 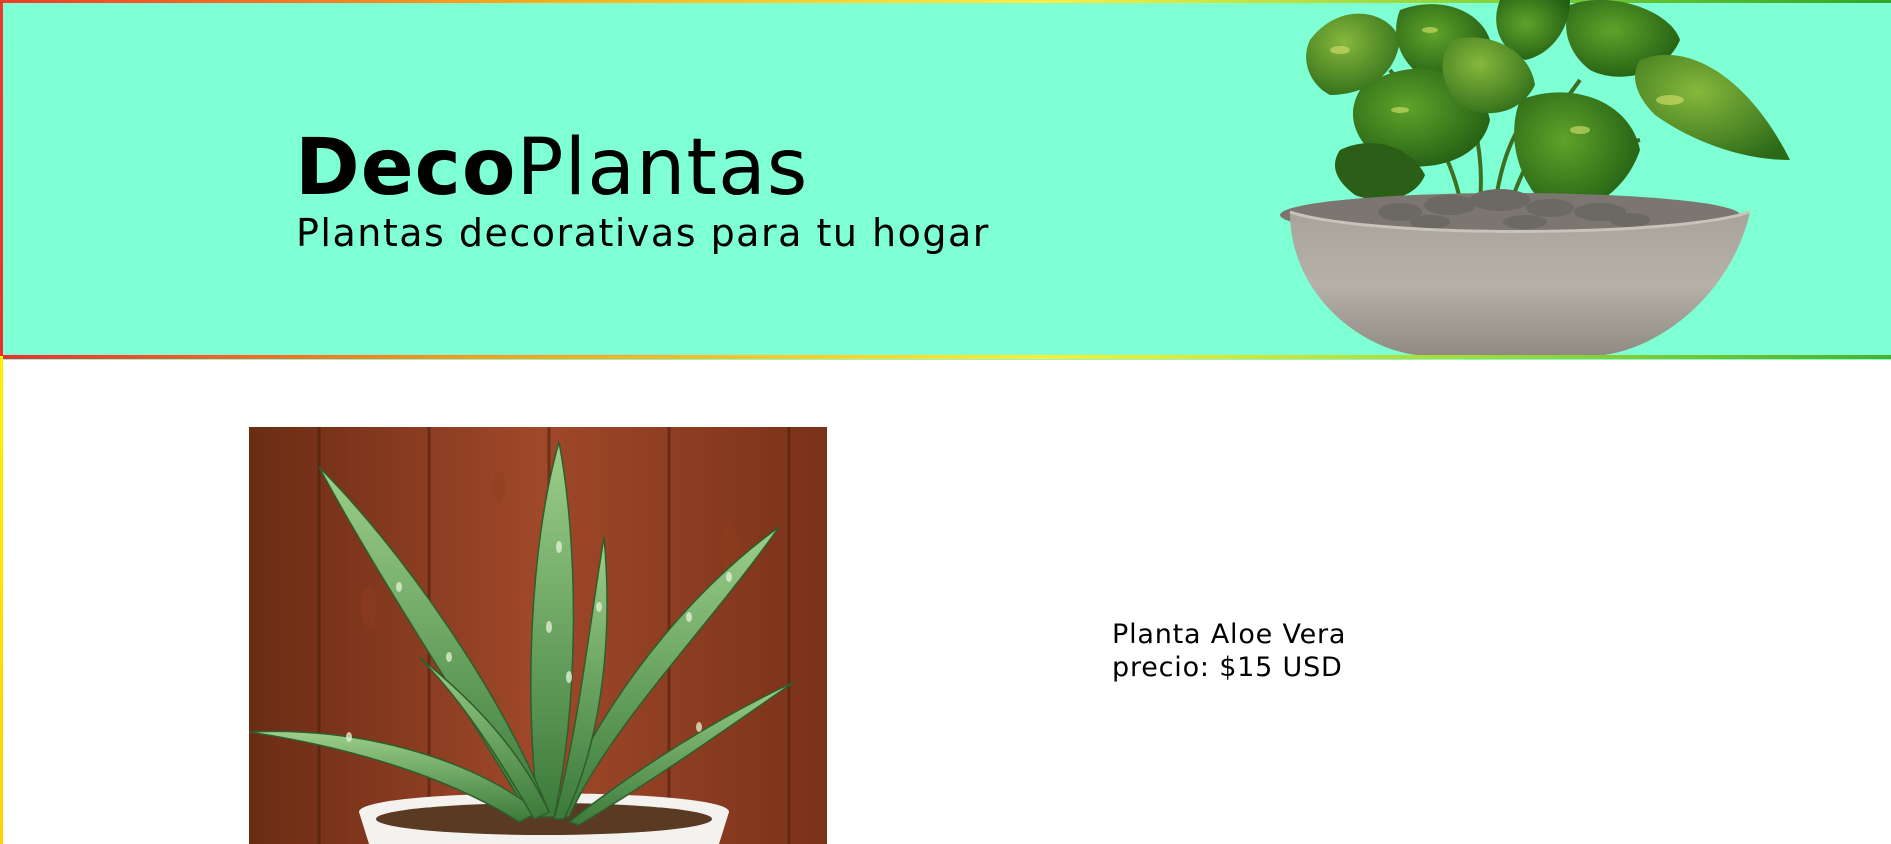 I want to click on brand-bold-text: Deco, so click(x=406, y=168).